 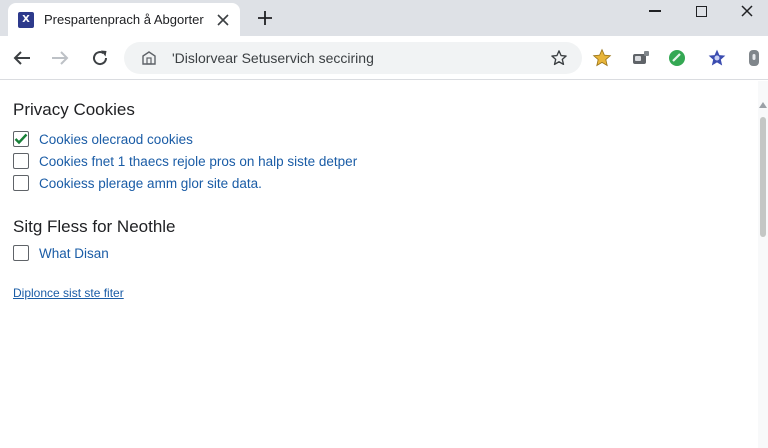 I want to click on privacy-option-3: Cookiess plerage amm glor site data., so click(x=137, y=183).